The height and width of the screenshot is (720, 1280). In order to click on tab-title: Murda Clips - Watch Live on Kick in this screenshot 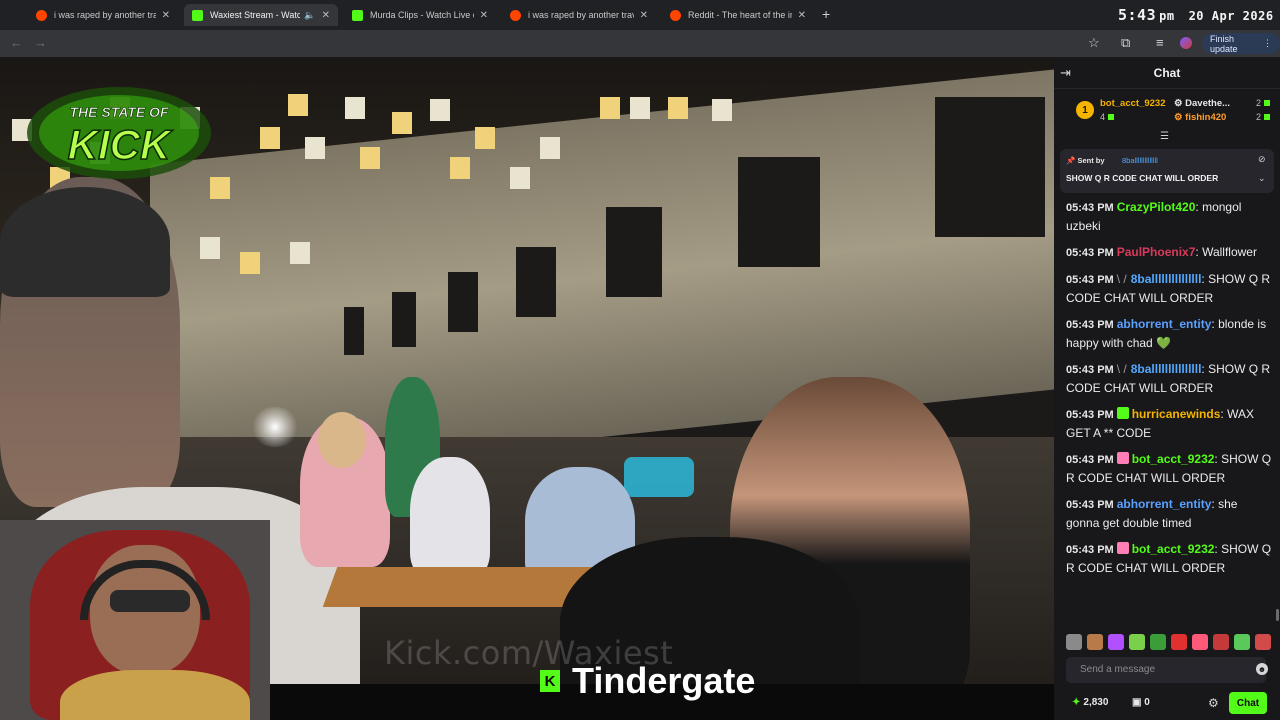, I will do `click(422, 15)`.